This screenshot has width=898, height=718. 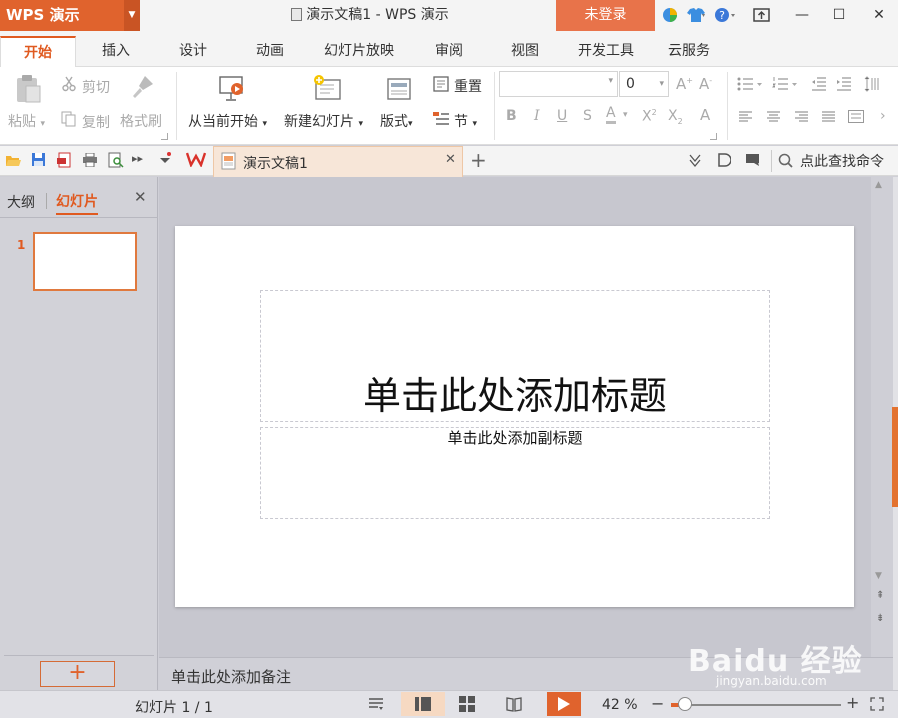 What do you see at coordinates (376, 704) in the screenshot?
I see `notes-toggle-icon` at bounding box center [376, 704].